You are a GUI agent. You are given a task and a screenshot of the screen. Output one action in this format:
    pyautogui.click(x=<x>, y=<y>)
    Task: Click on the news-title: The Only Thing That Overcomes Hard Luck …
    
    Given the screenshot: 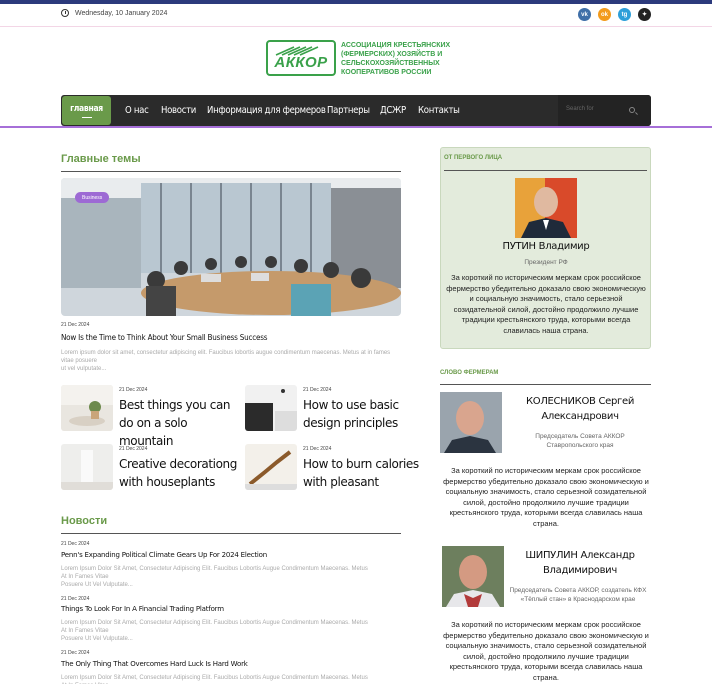 What is the action you would take?
    pyautogui.click(x=154, y=664)
    